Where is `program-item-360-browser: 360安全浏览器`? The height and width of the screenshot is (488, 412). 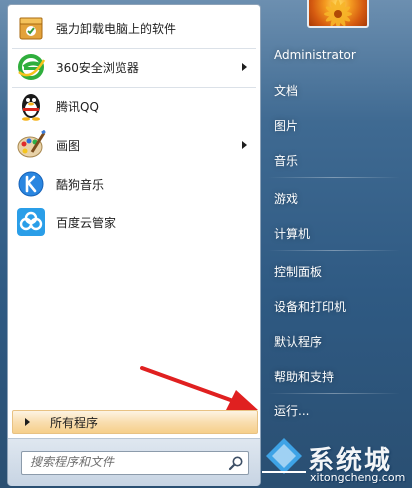
program-item-360-browser: 360安全浏览器 is located at coordinates (134, 67).